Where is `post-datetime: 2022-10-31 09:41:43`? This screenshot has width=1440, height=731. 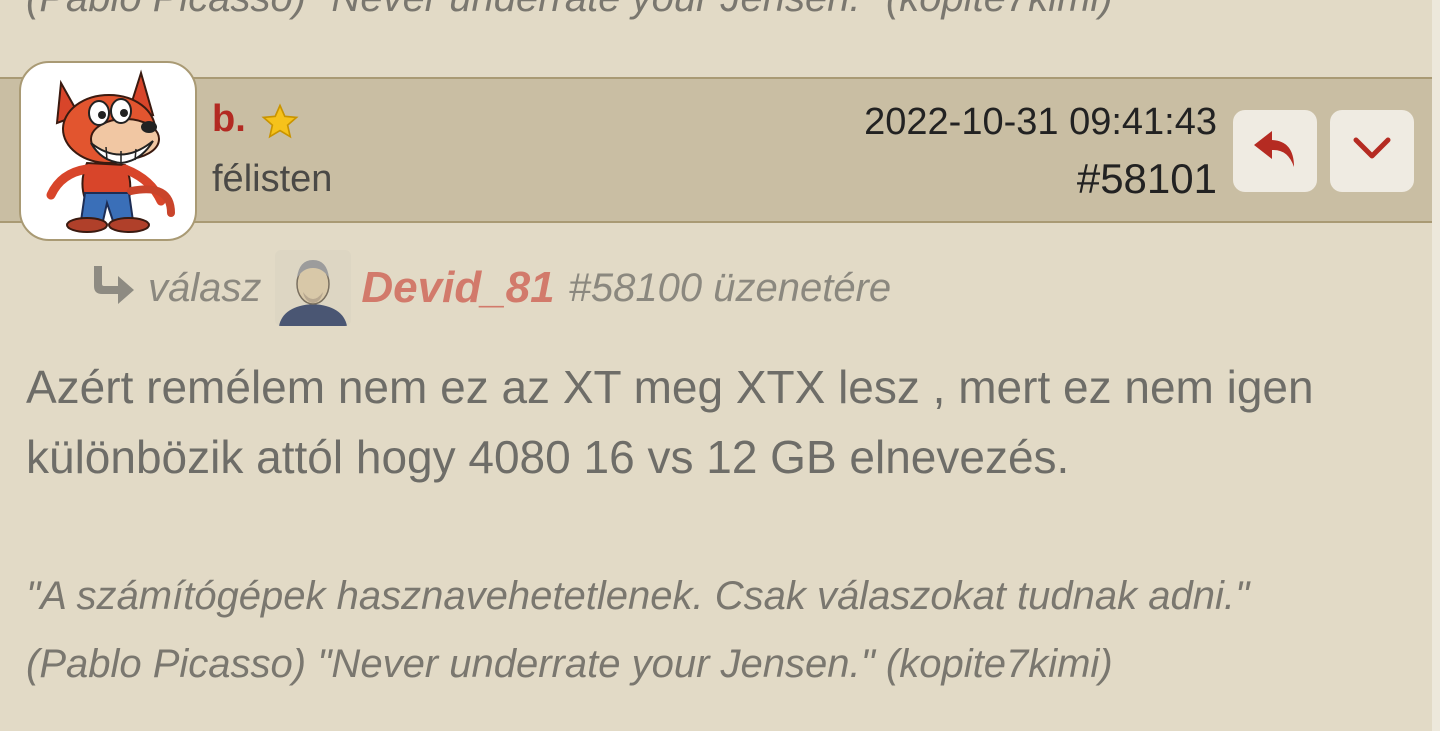 post-datetime: 2022-10-31 09:41:43 is located at coordinates (1040, 122).